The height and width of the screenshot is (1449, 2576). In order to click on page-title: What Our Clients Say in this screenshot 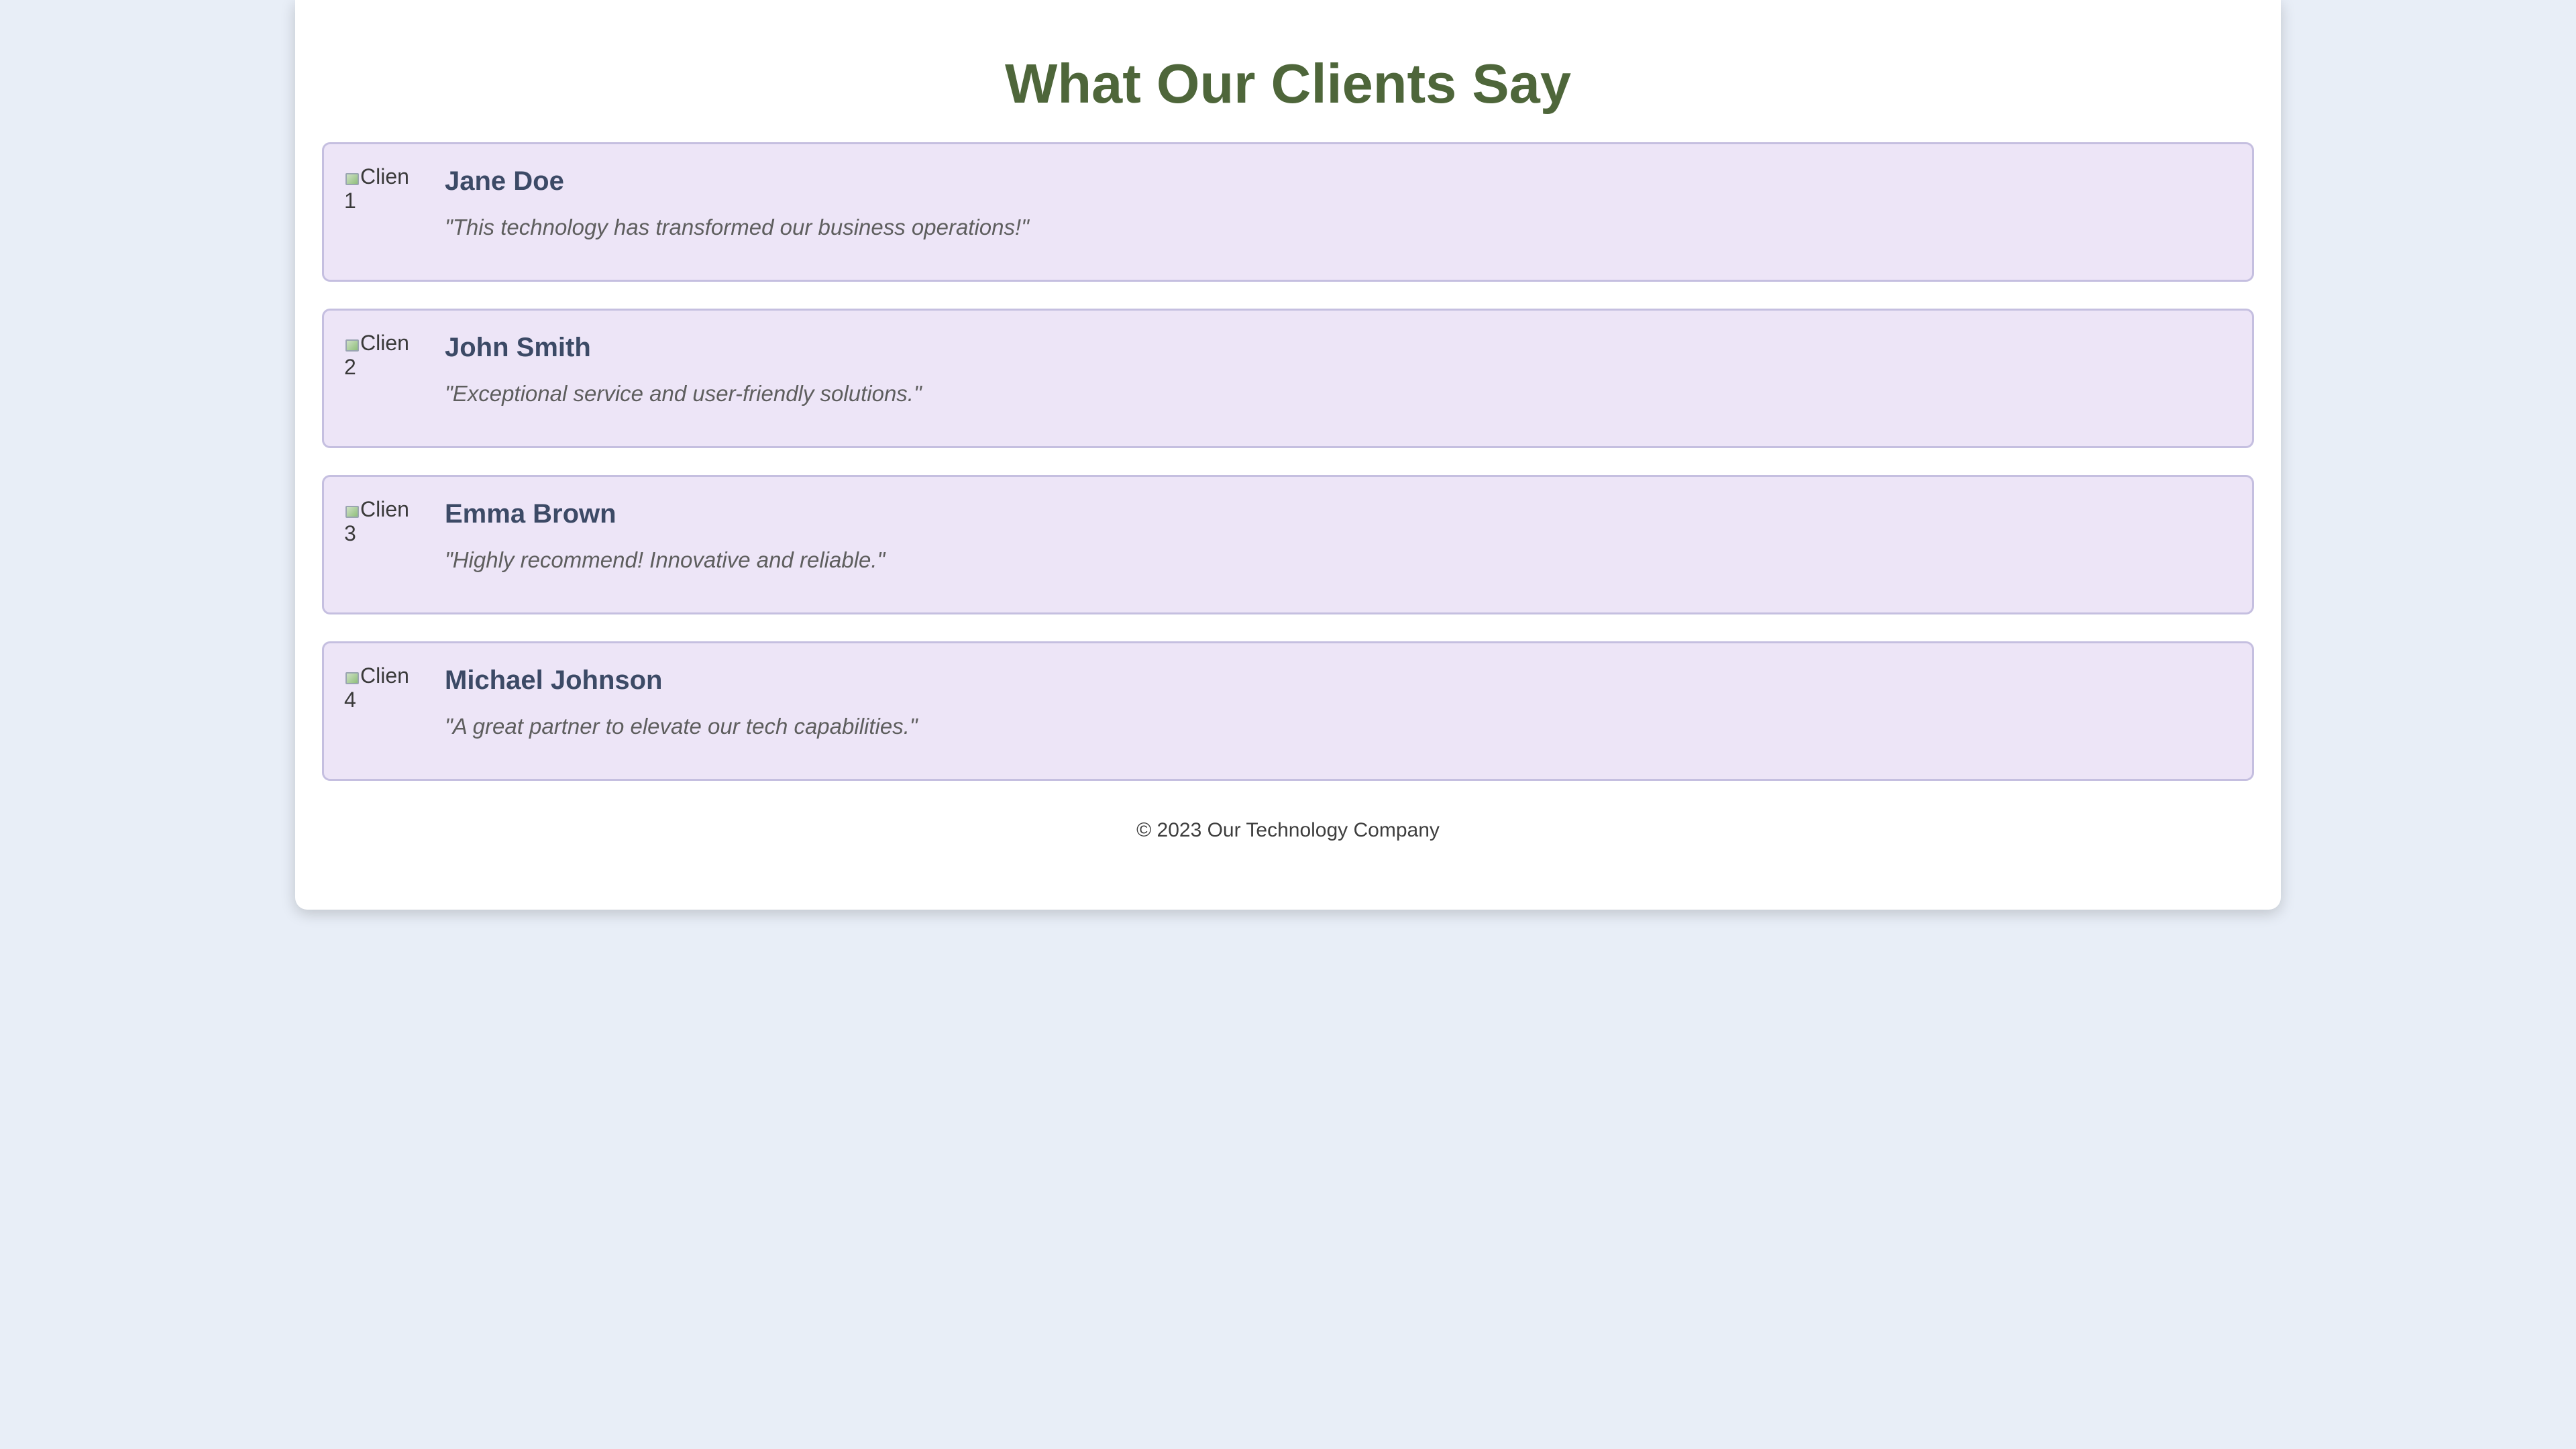, I will do `click(1288, 83)`.